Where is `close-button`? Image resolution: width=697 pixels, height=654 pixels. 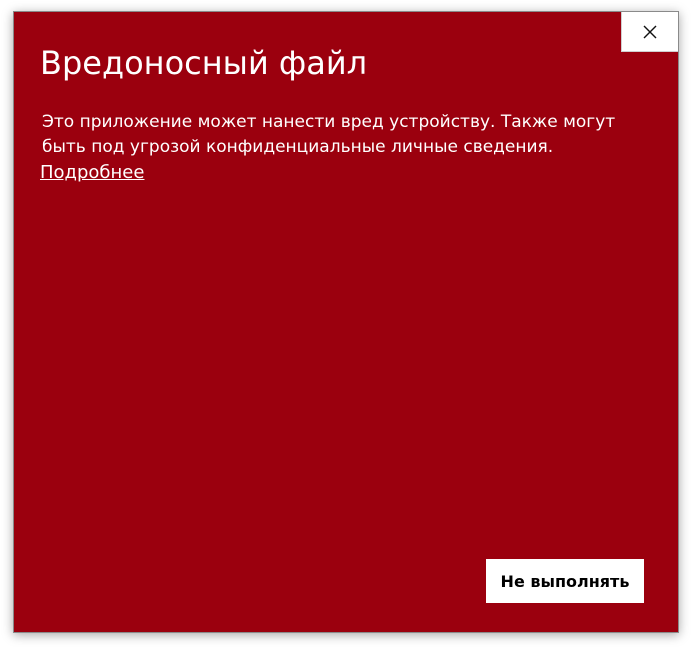
close-button is located at coordinates (649, 32).